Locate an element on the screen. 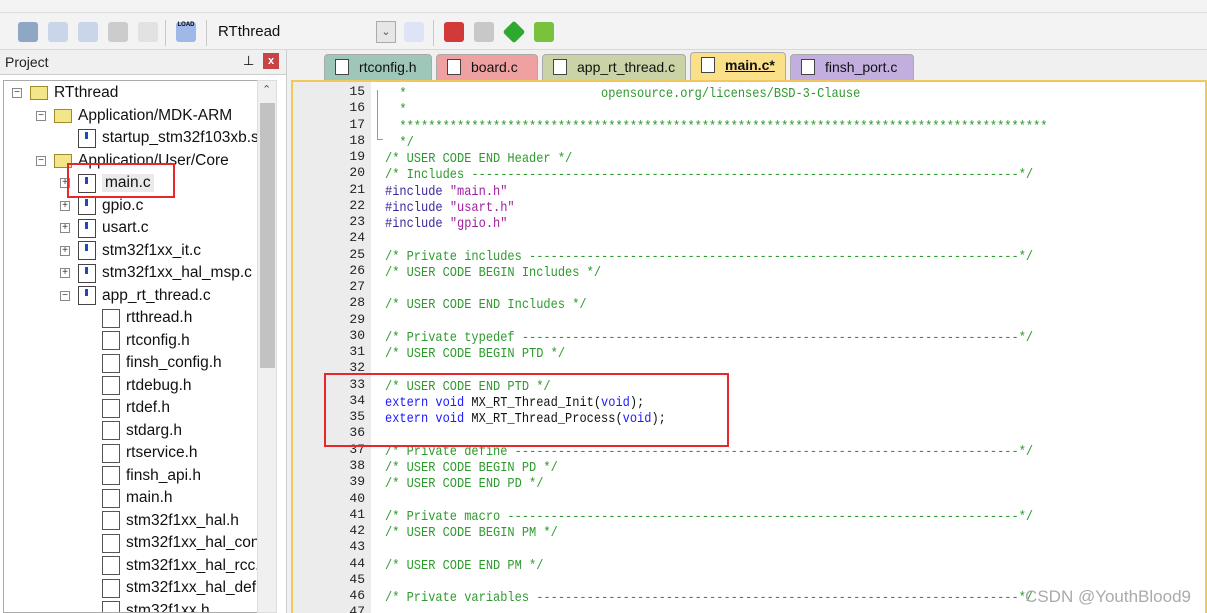  code-line: */ is located at coordinates (399, 142).